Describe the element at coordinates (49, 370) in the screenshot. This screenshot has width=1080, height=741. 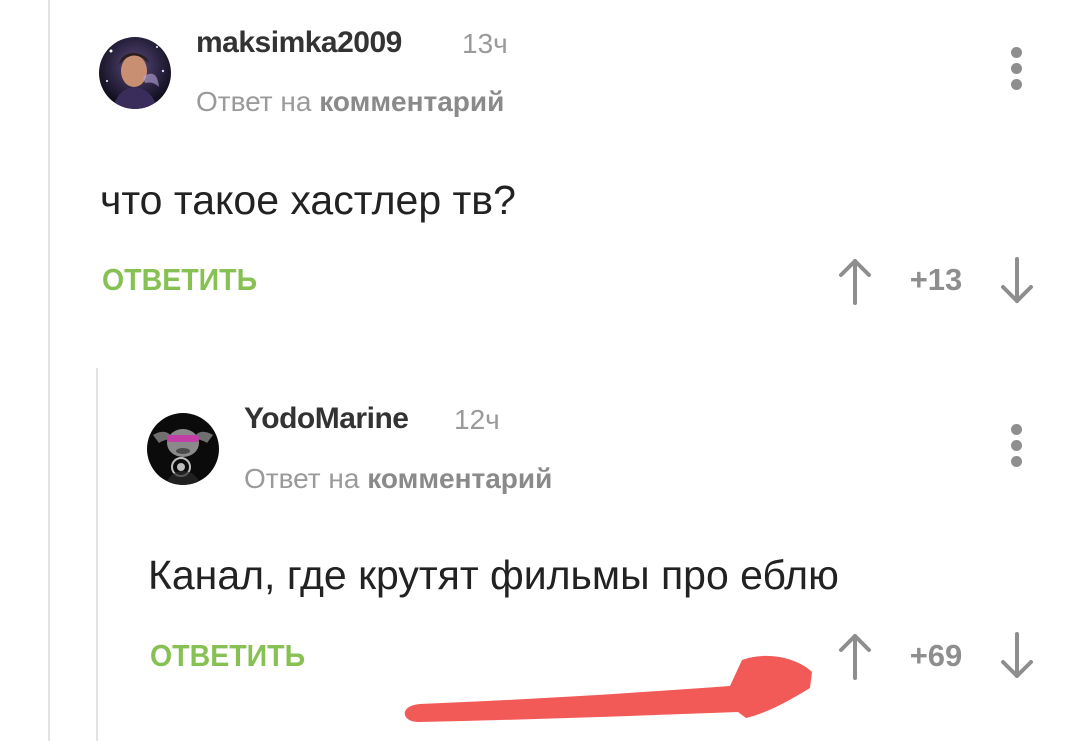
I see `thread-line` at that location.